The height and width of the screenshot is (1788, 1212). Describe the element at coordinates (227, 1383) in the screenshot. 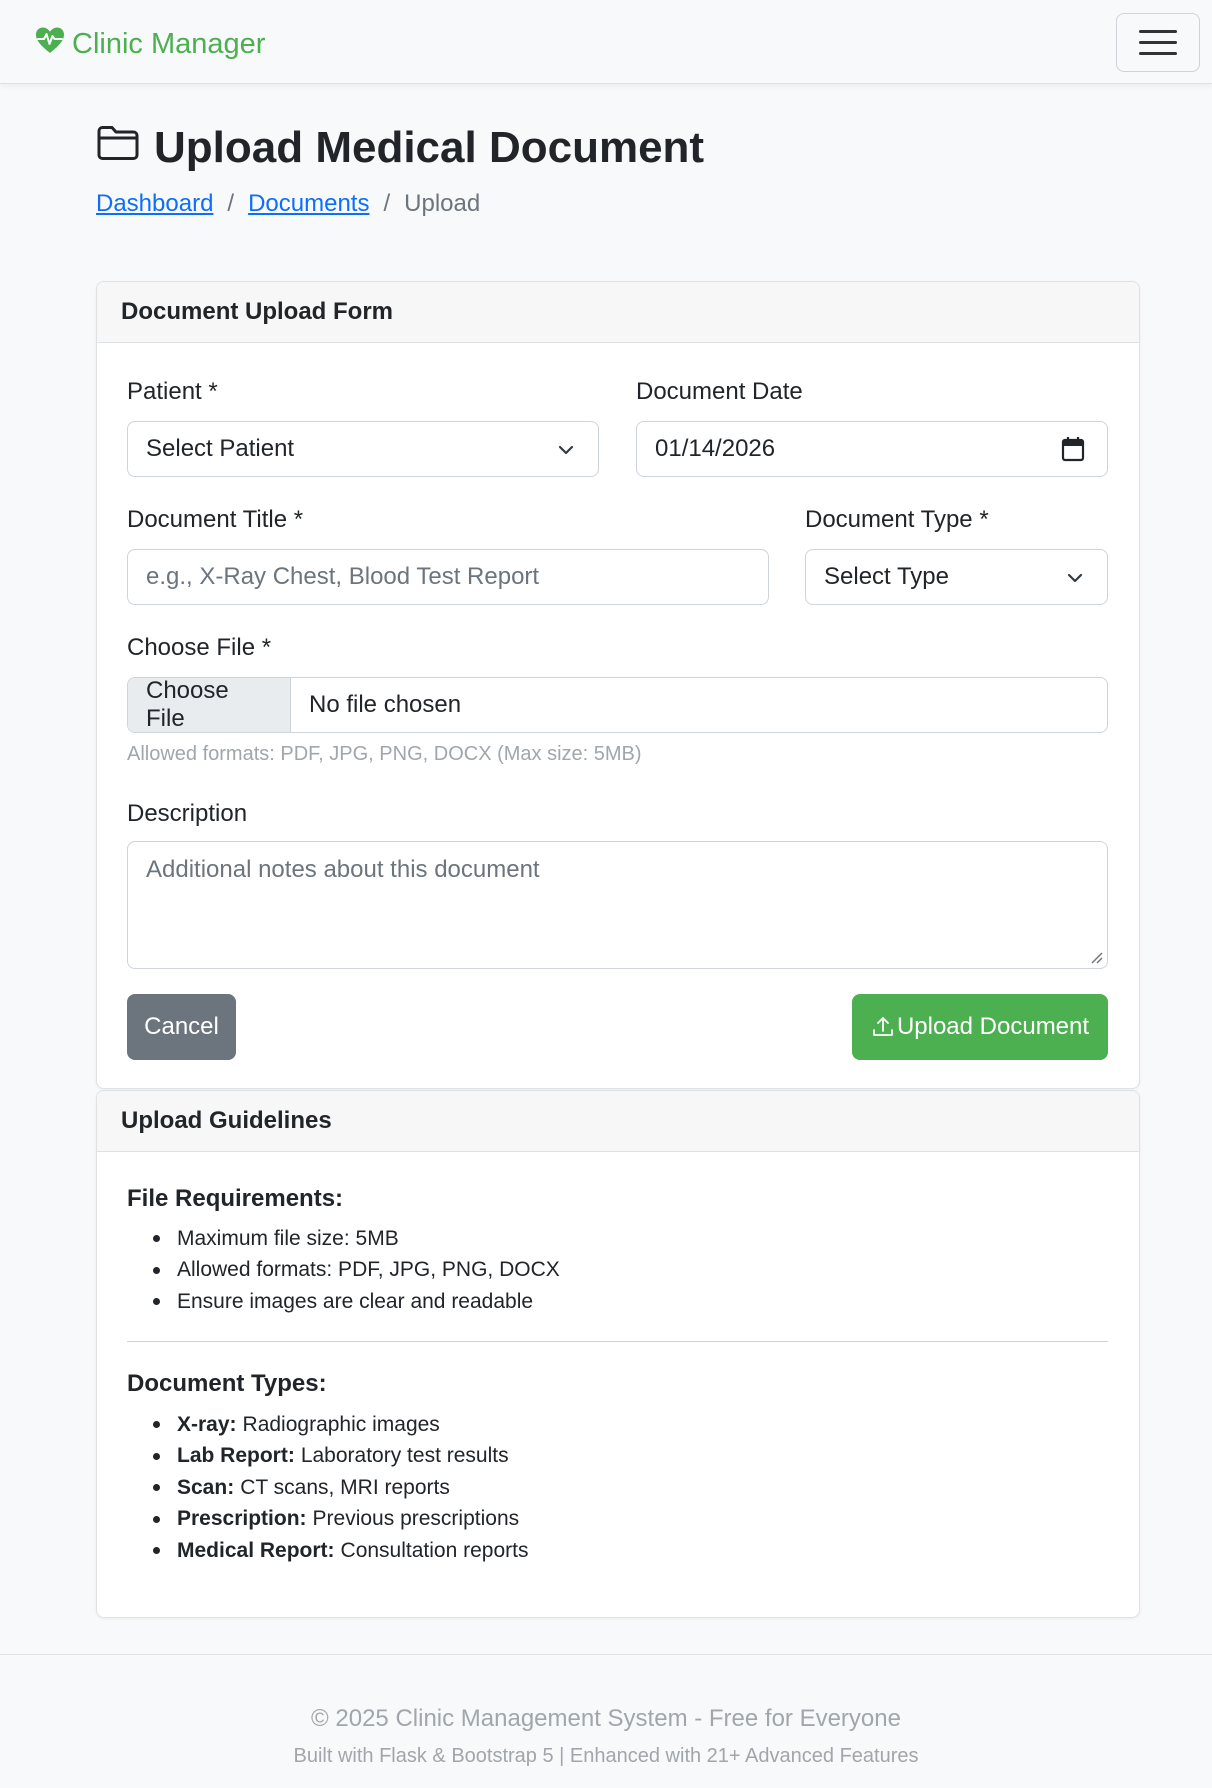

I see `document-types-heading: Document Types:` at that location.